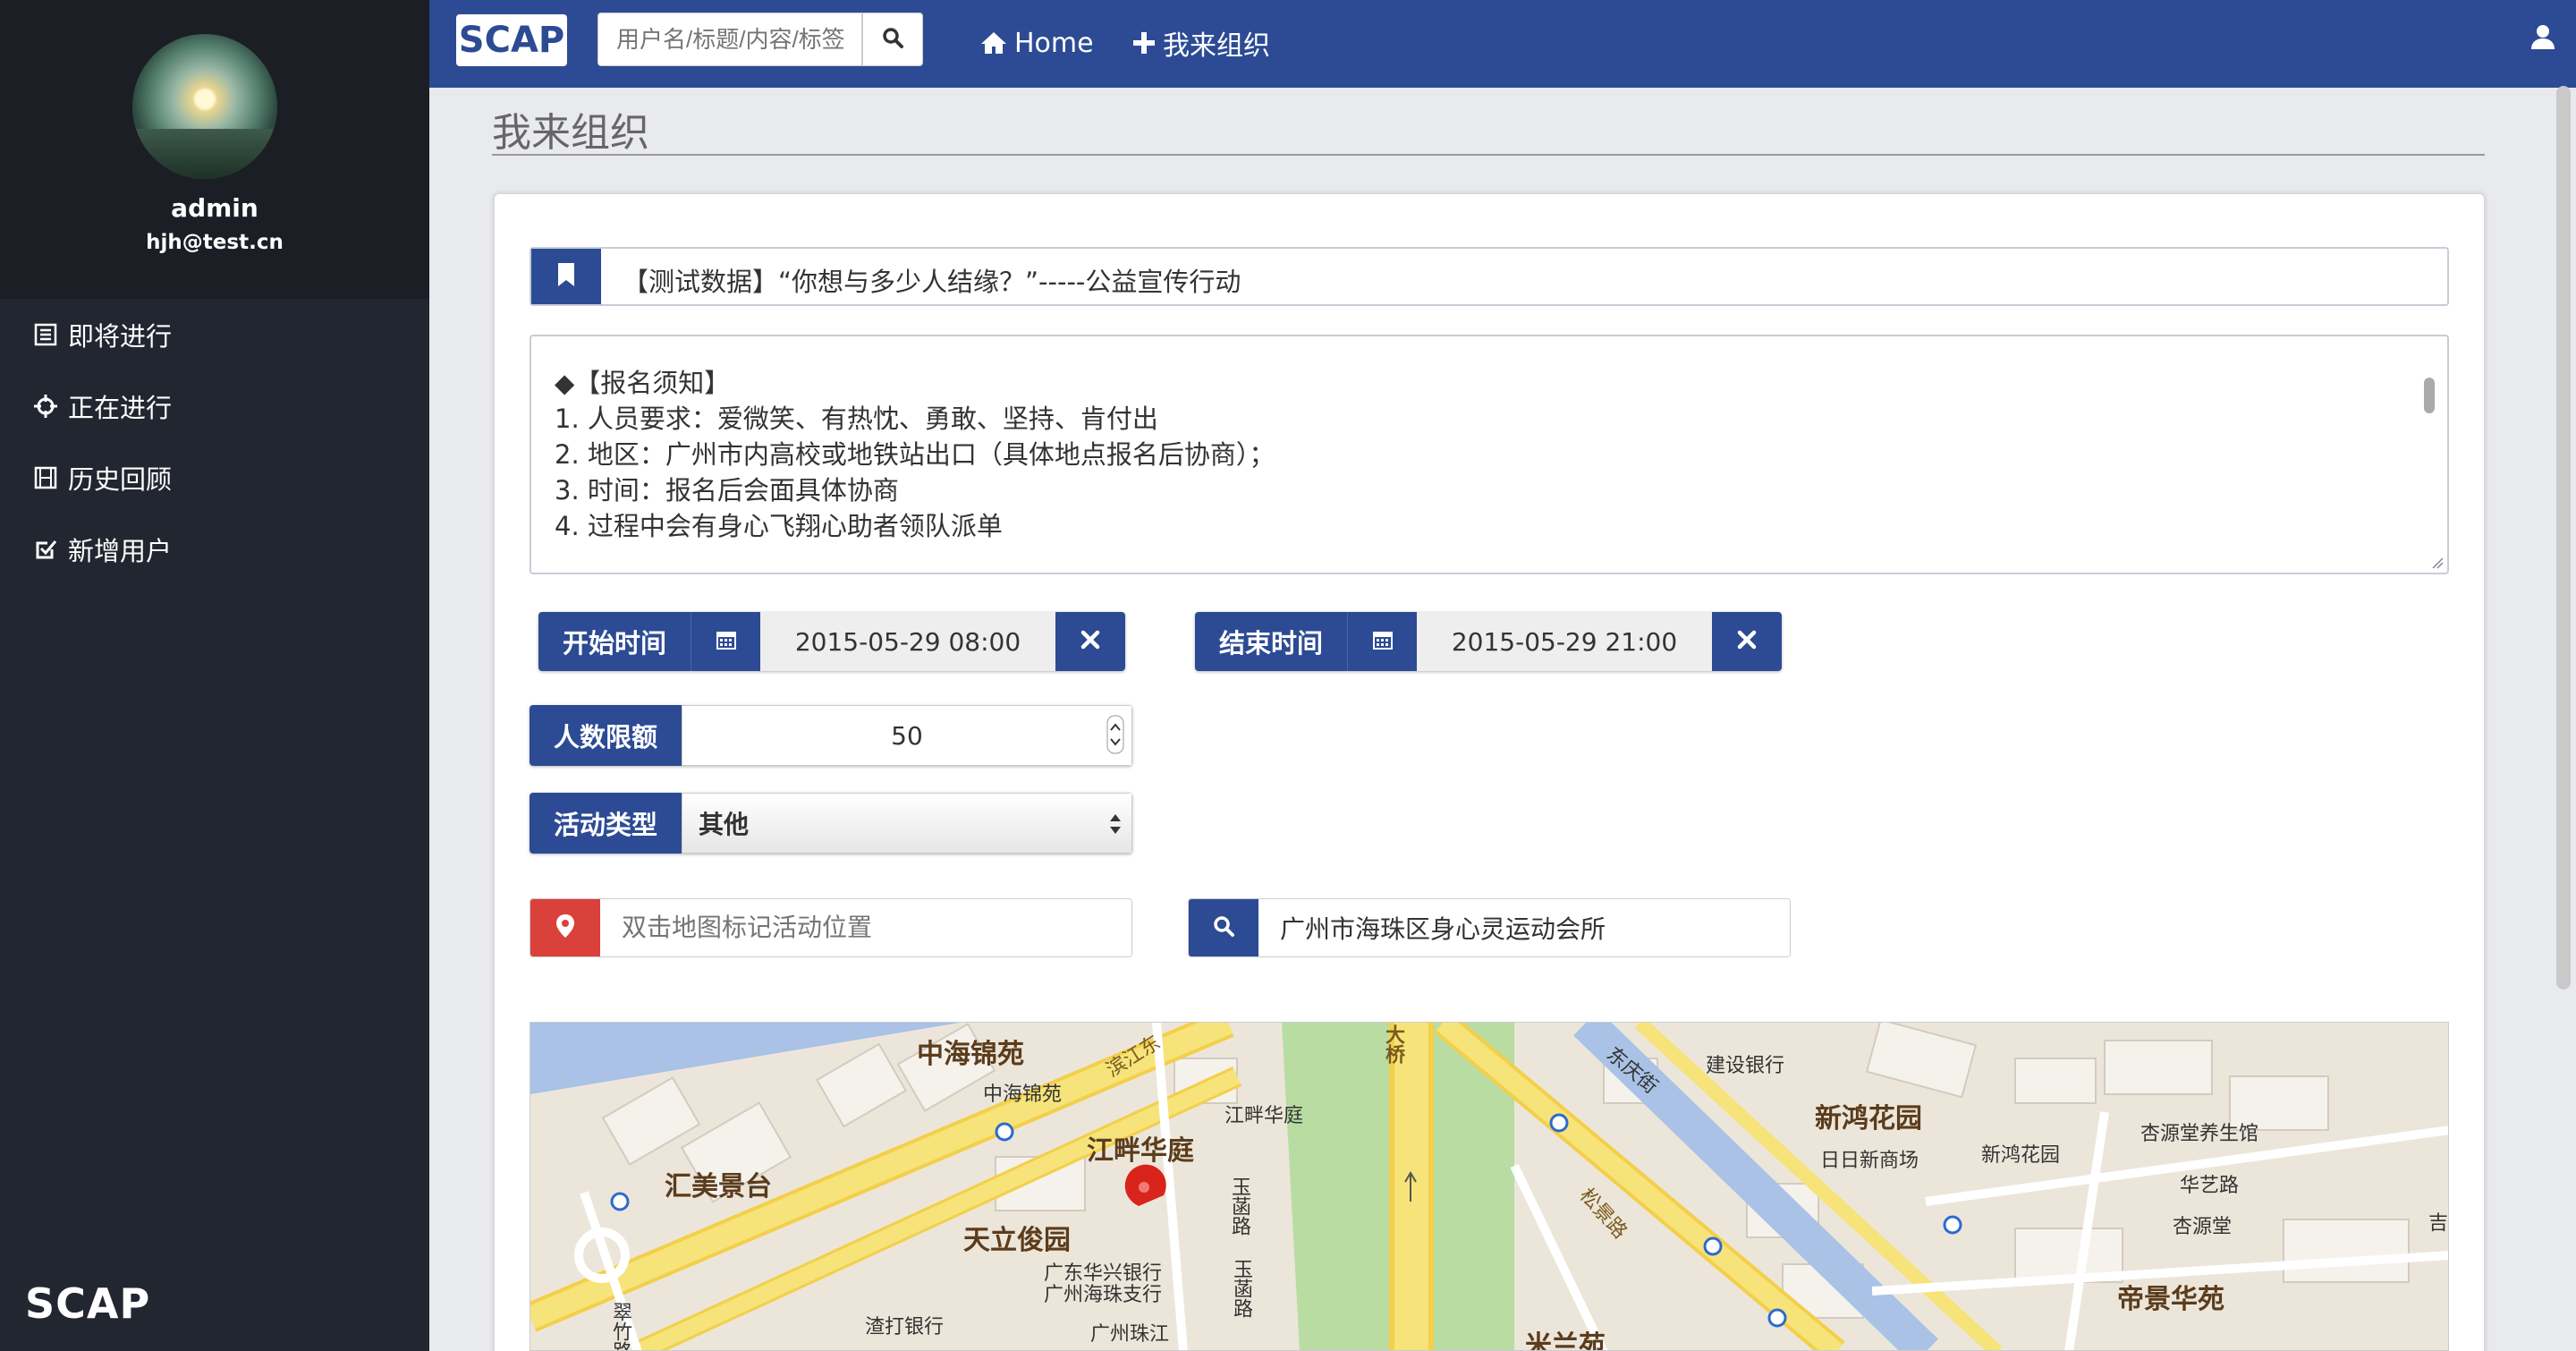  I want to click on location-search-value: 广州市海珠区身心灵运动会所, so click(1524, 927).